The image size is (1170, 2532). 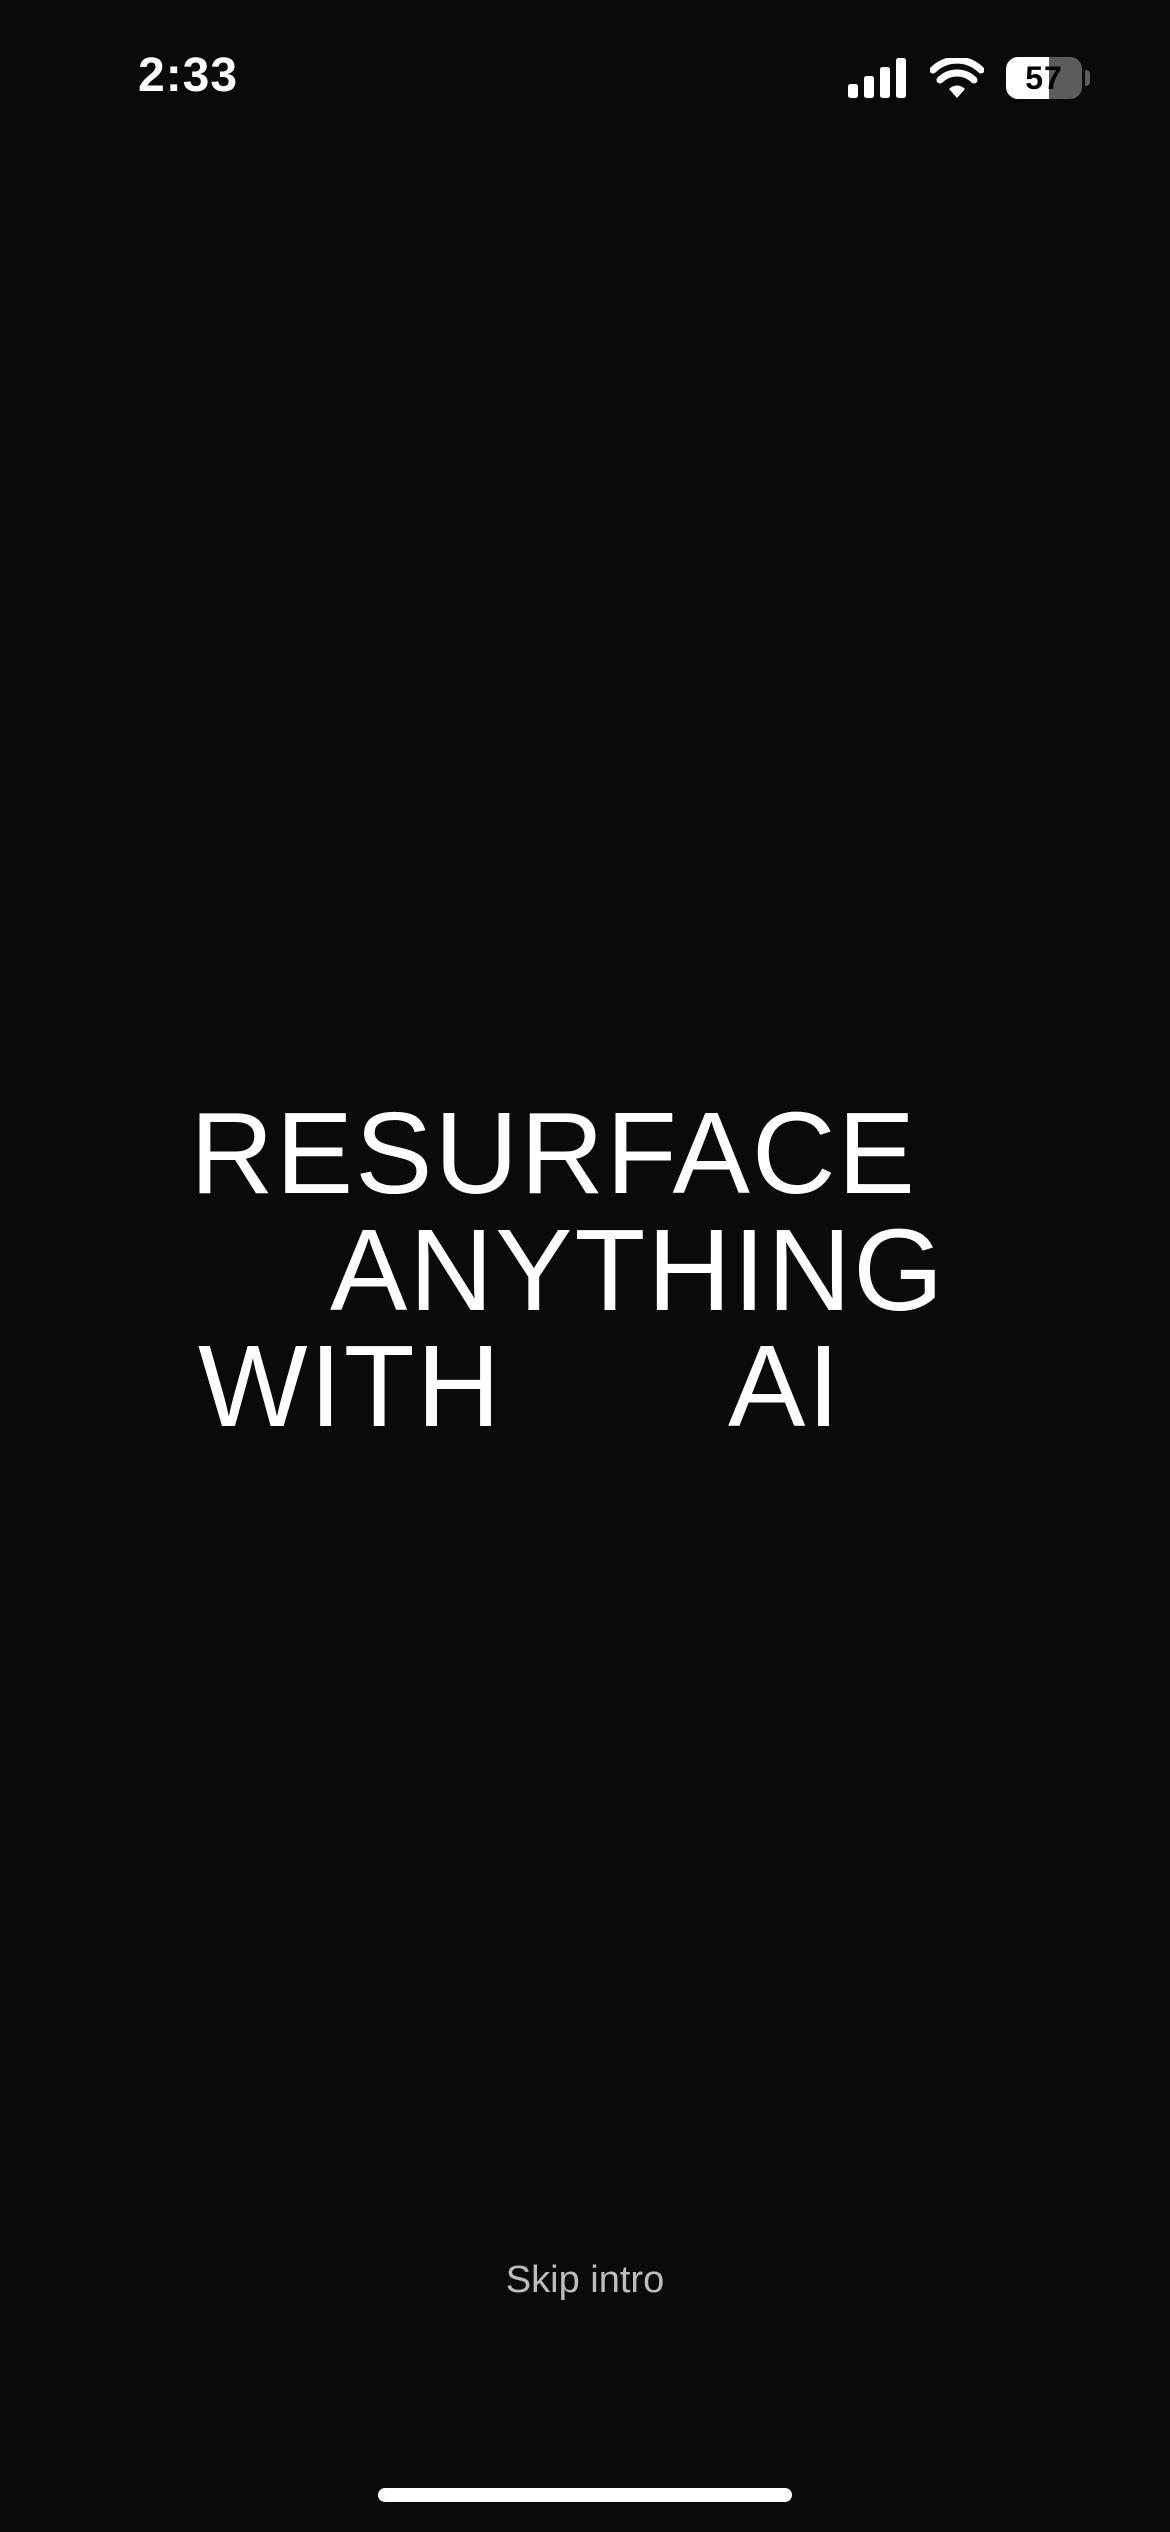 What do you see at coordinates (785, 1386) in the screenshot?
I see `headline-word-ai: AI` at bounding box center [785, 1386].